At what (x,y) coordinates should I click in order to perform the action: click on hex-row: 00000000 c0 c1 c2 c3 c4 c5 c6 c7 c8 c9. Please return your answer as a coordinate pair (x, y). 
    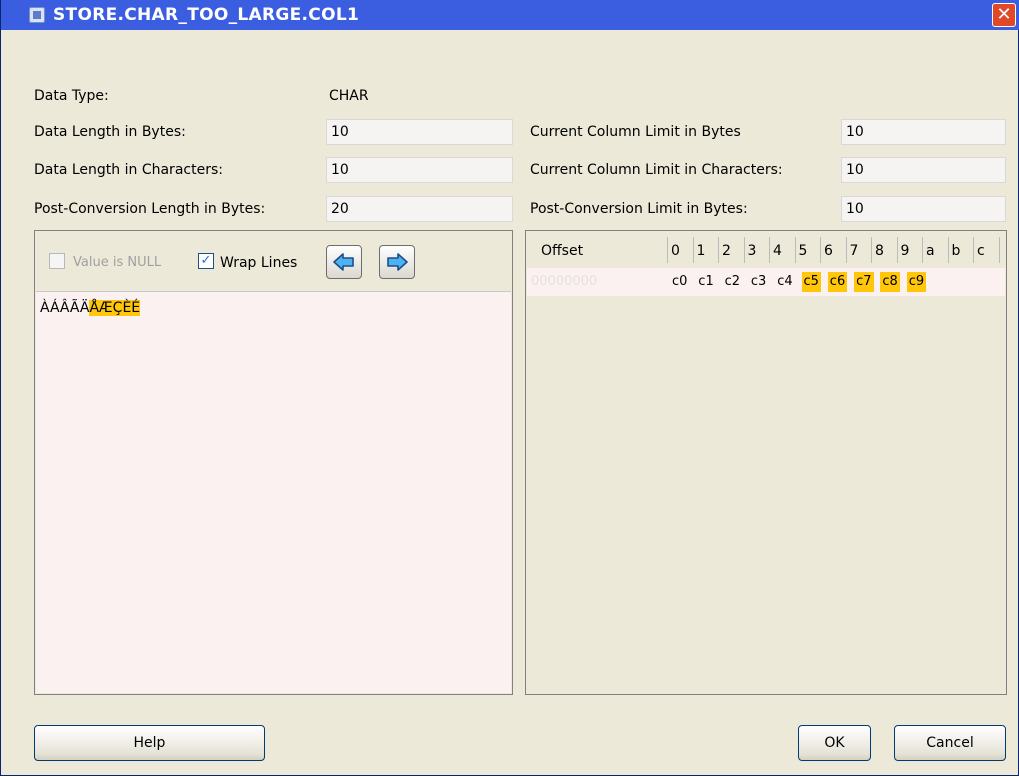
    Looking at the image, I should click on (766, 282).